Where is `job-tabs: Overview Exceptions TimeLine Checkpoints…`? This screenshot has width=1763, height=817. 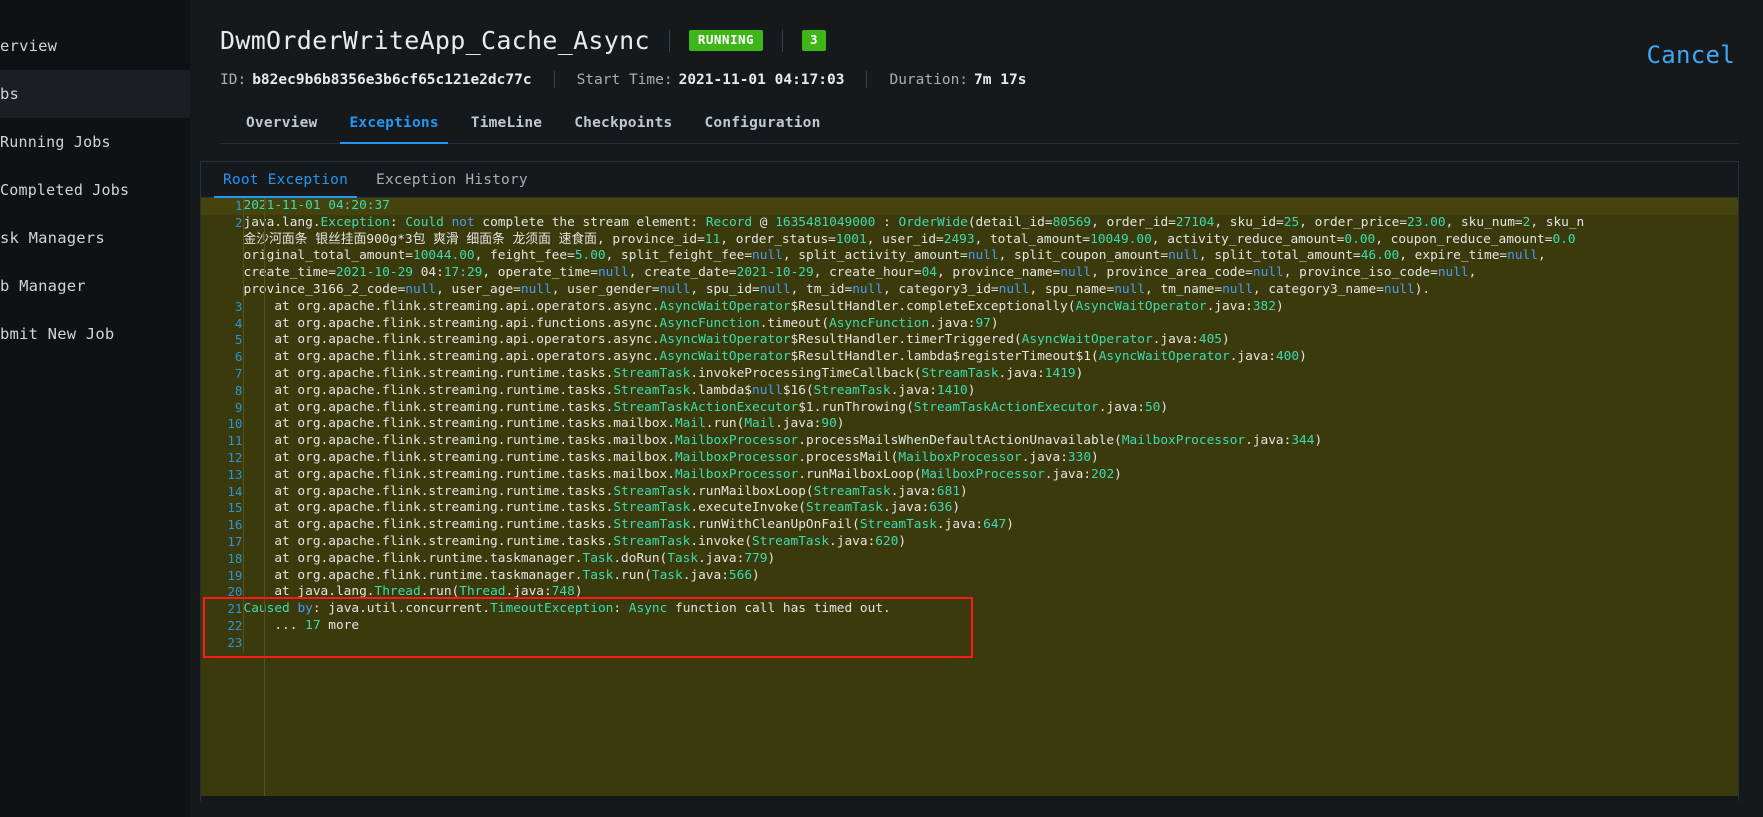
job-tabs: Overview Exceptions TimeLine Checkpoints… is located at coordinates (979, 125).